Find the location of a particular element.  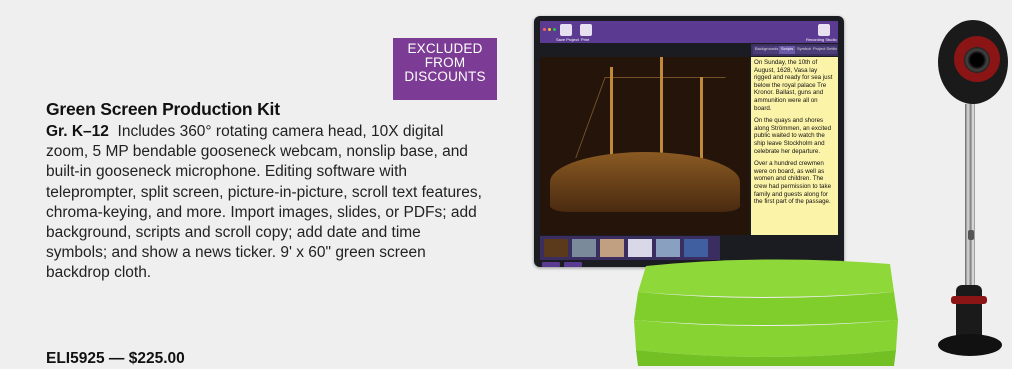

save-project-label: Save Project is located at coordinates (567, 39).